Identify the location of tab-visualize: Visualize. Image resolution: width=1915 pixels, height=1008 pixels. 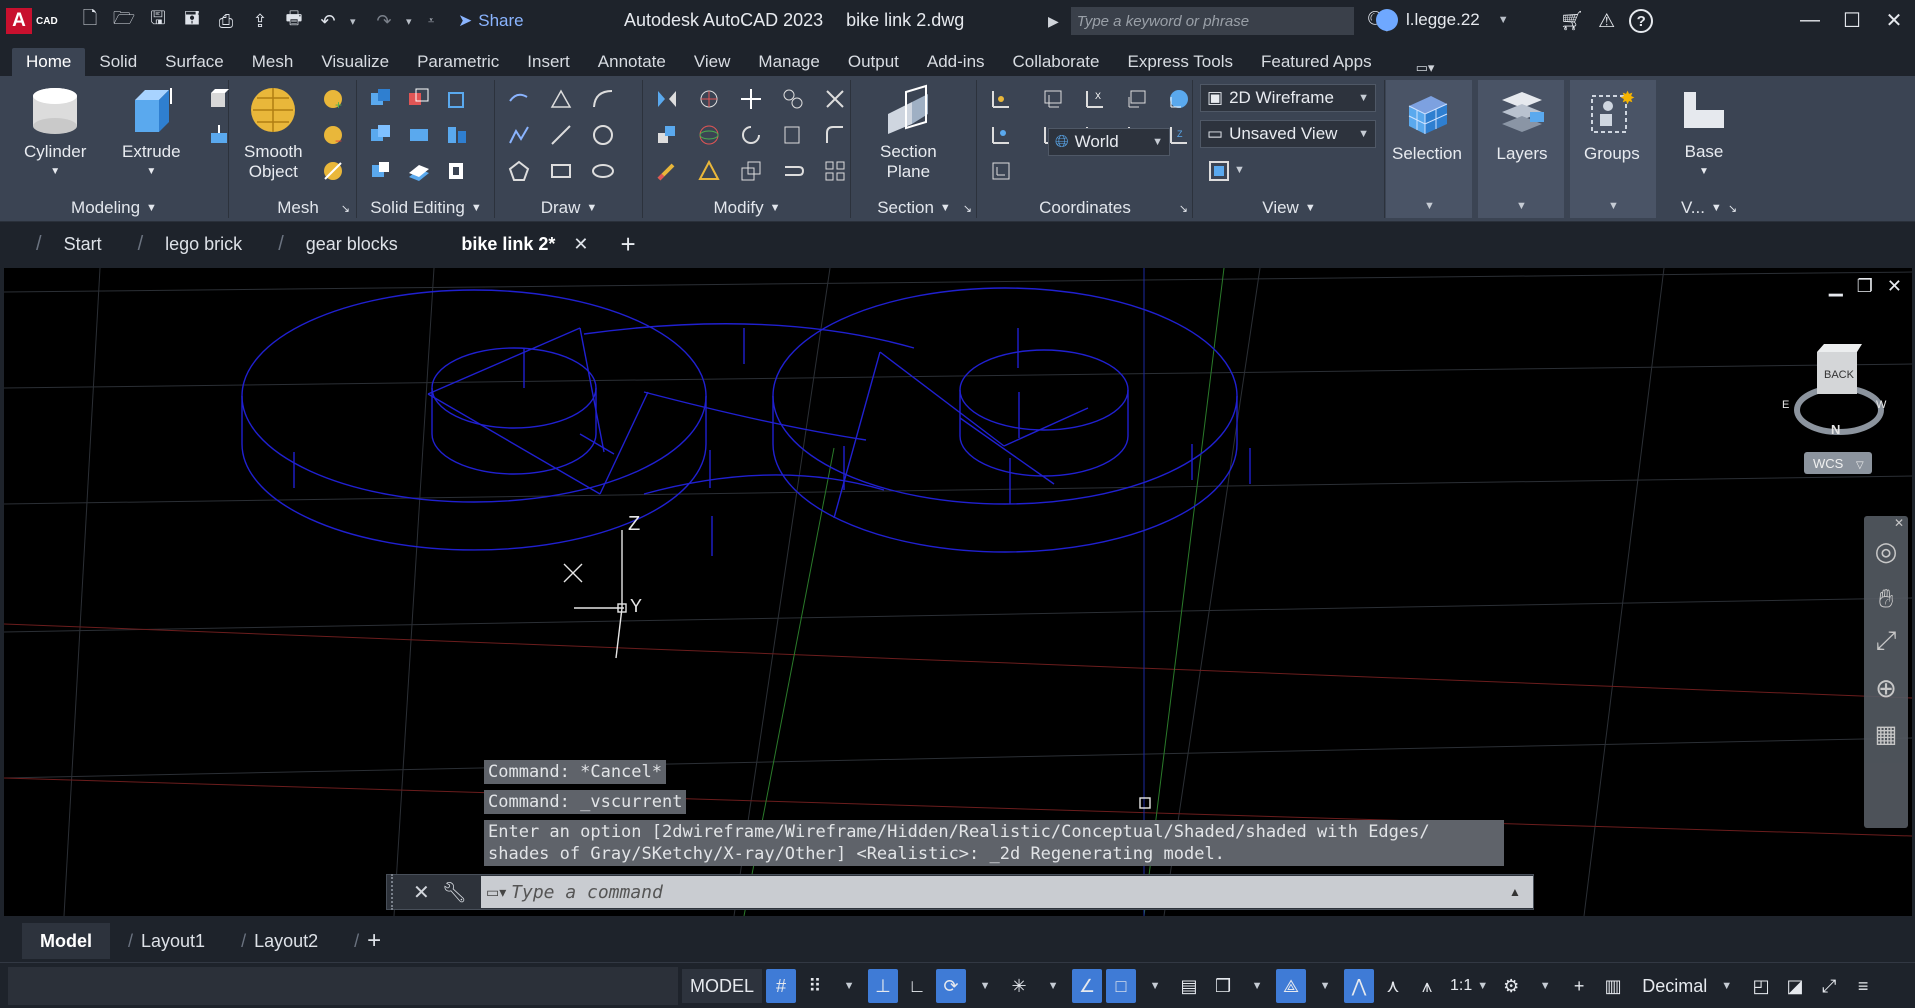
(355, 62).